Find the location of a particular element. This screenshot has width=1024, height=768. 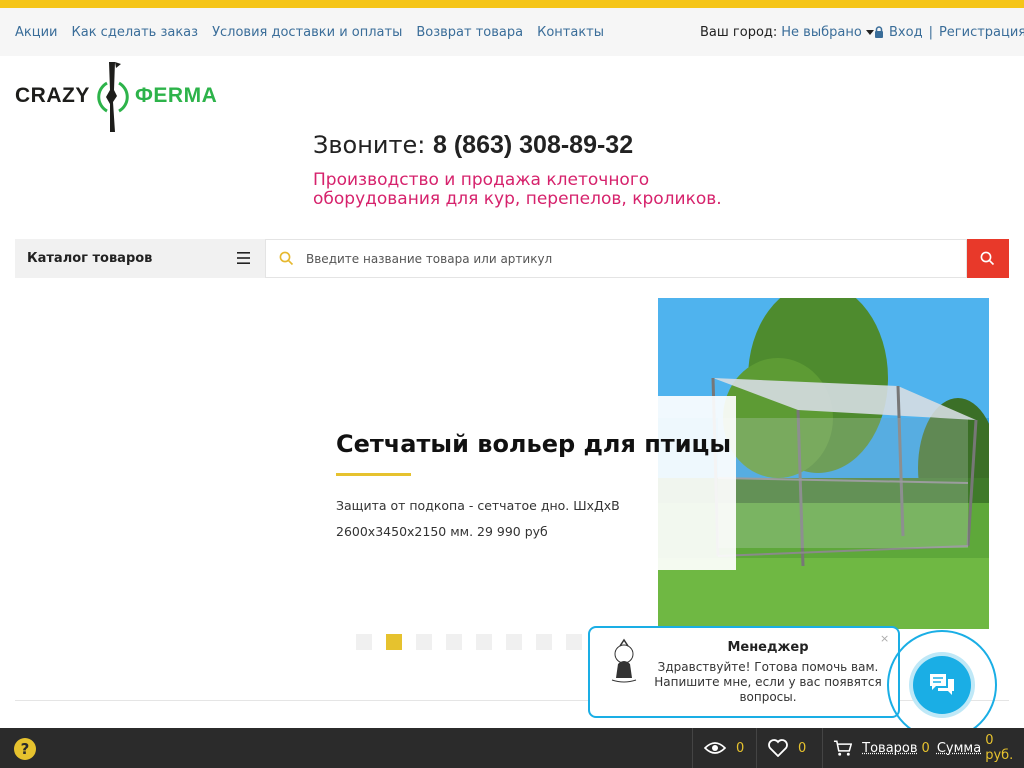

chat-button is located at coordinates (942, 685).